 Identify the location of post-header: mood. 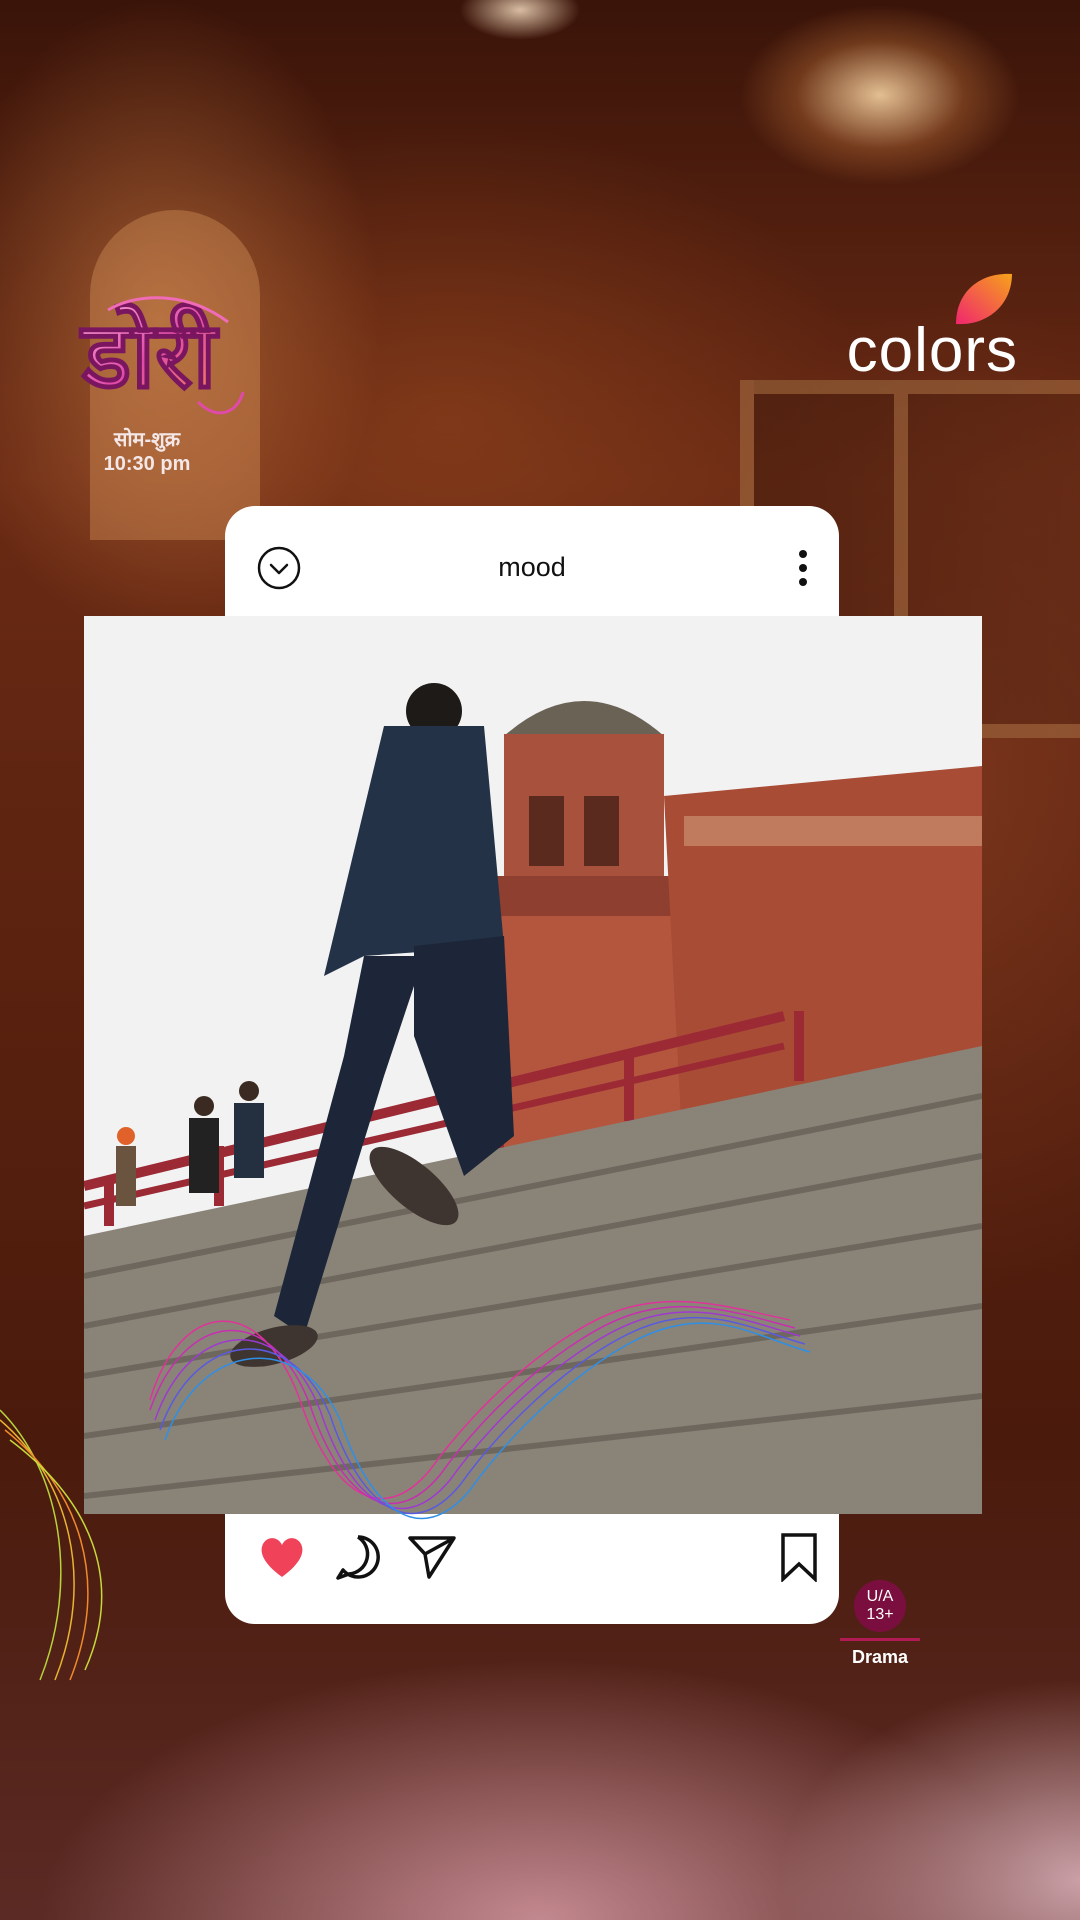
(532, 561).